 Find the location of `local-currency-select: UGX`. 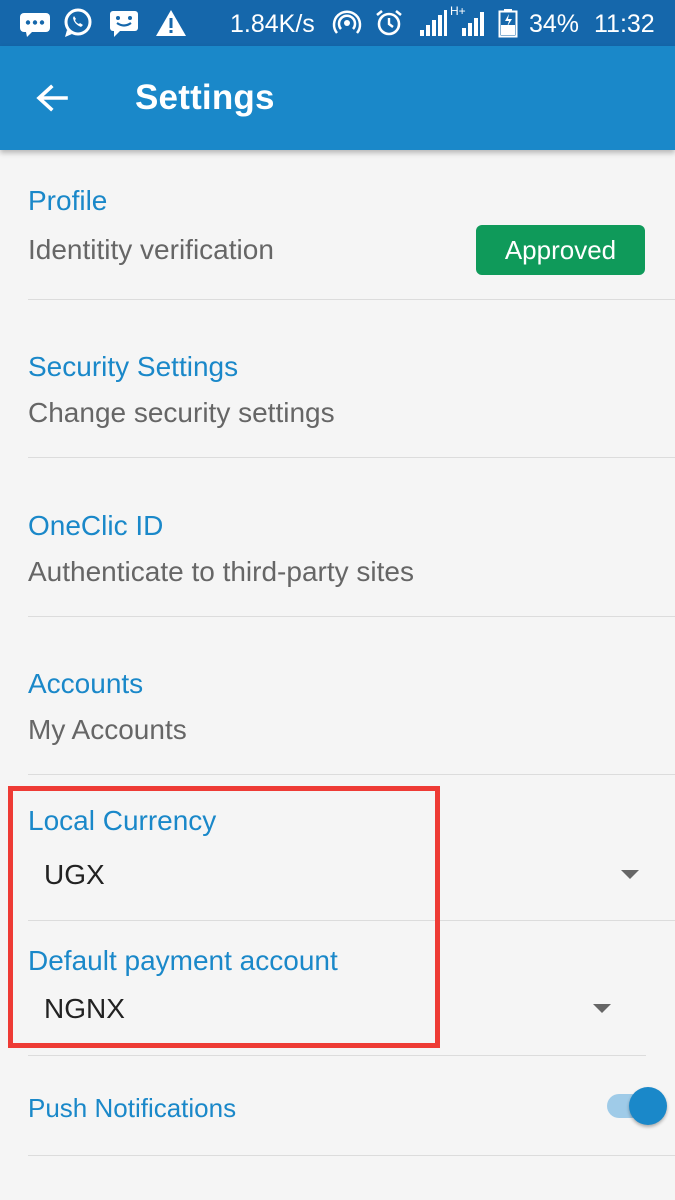

local-currency-select: UGX is located at coordinates (337, 885).